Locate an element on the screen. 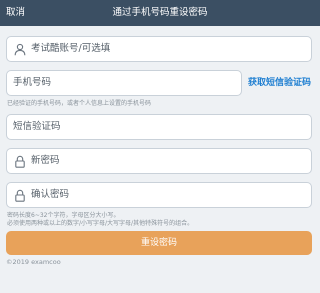 The height and width of the screenshot is (293, 320). sms-code-field: 短信验证码 is located at coordinates (159, 127).